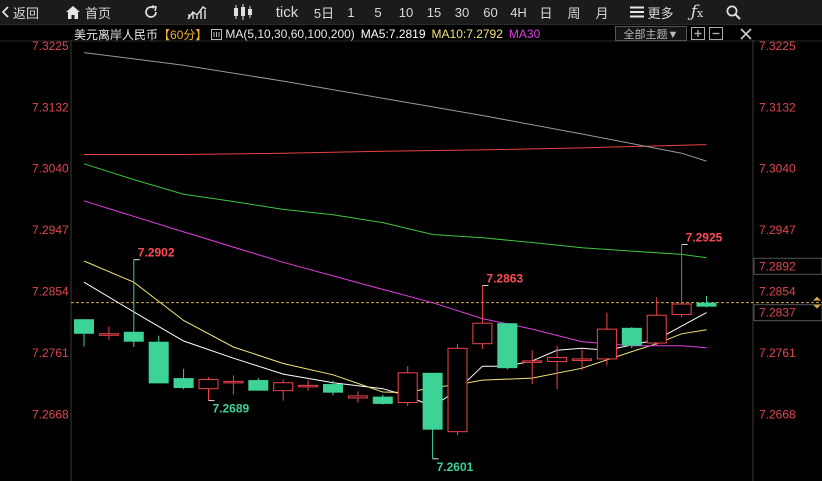  What do you see at coordinates (116, 34) in the screenshot?
I see `symbol-name: 美元离岸人民币` at bounding box center [116, 34].